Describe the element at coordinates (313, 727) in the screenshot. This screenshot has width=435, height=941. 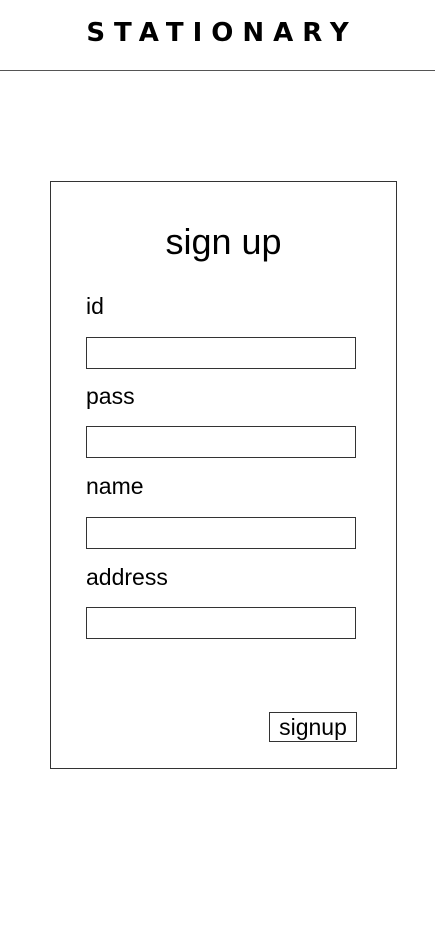
I see `signup-button: signup` at that location.